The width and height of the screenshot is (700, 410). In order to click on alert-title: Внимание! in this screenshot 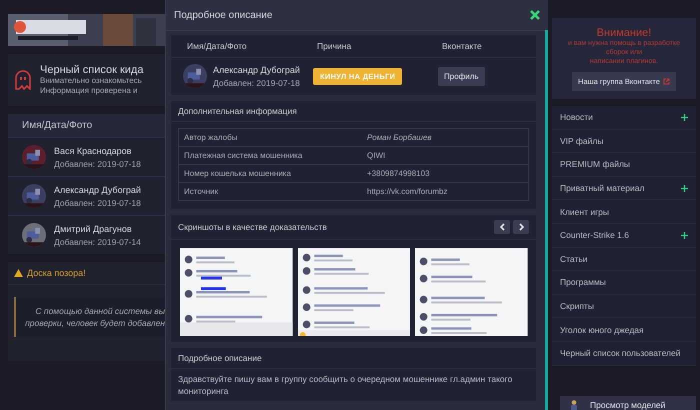, I will do `click(624, 33)`.